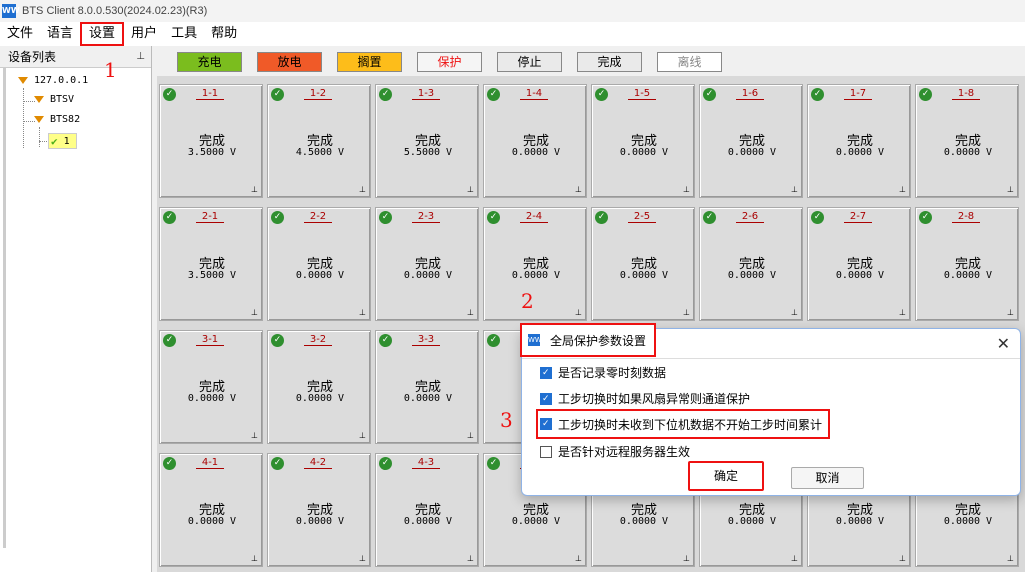  Describe the element at coordinates (224, 34) in the screenshot. I see `menu-help: 帮助` at that location.